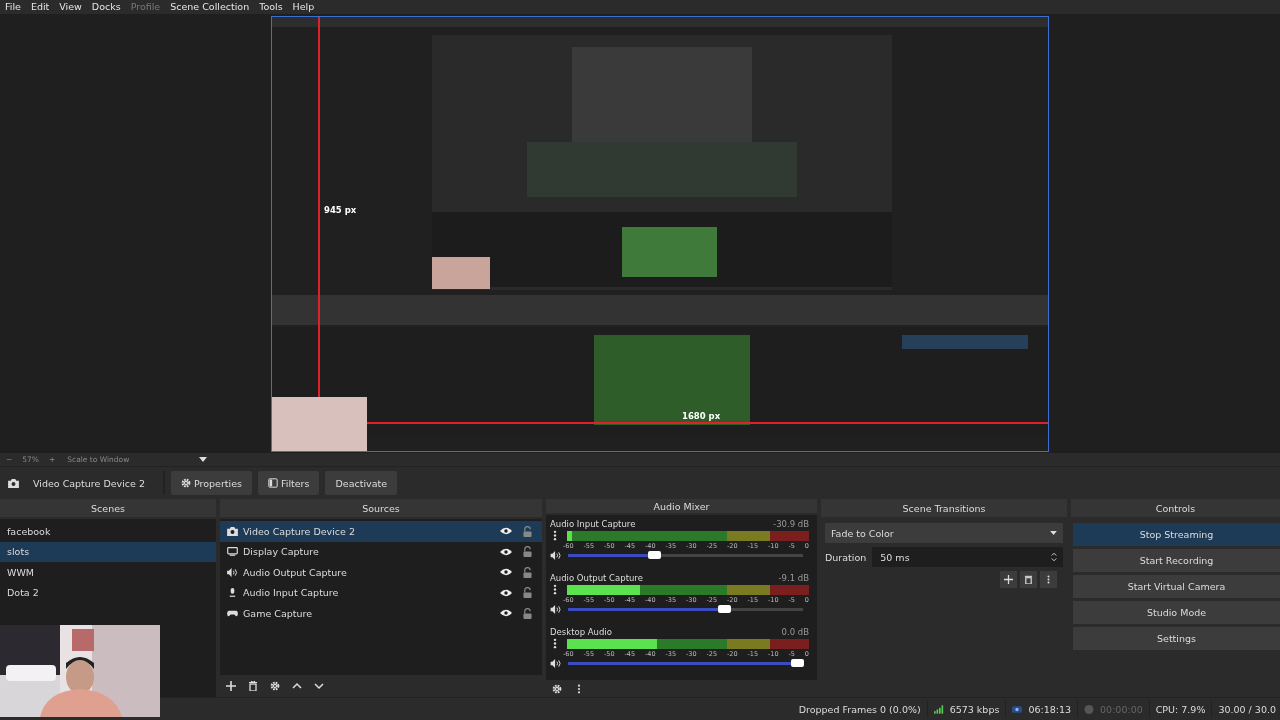 This screenshot has width=1280, height=720. I want to click on menu-item: Scene Collection, so click(210, 7).